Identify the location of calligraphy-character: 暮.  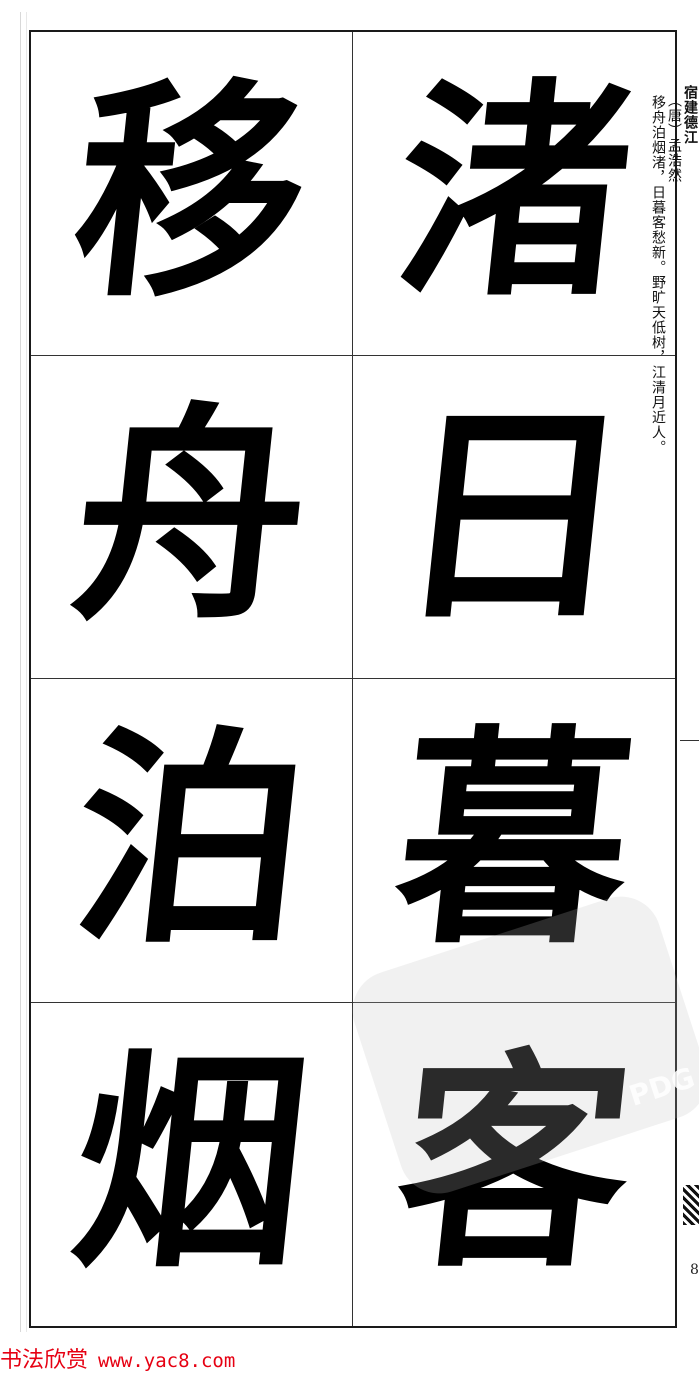
(514, 840).